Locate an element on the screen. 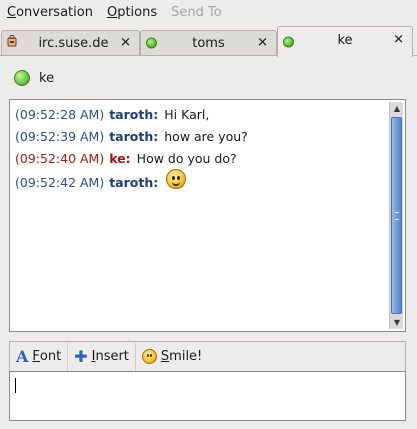  message-text: How do you do? is located at coordinates (186, 158).